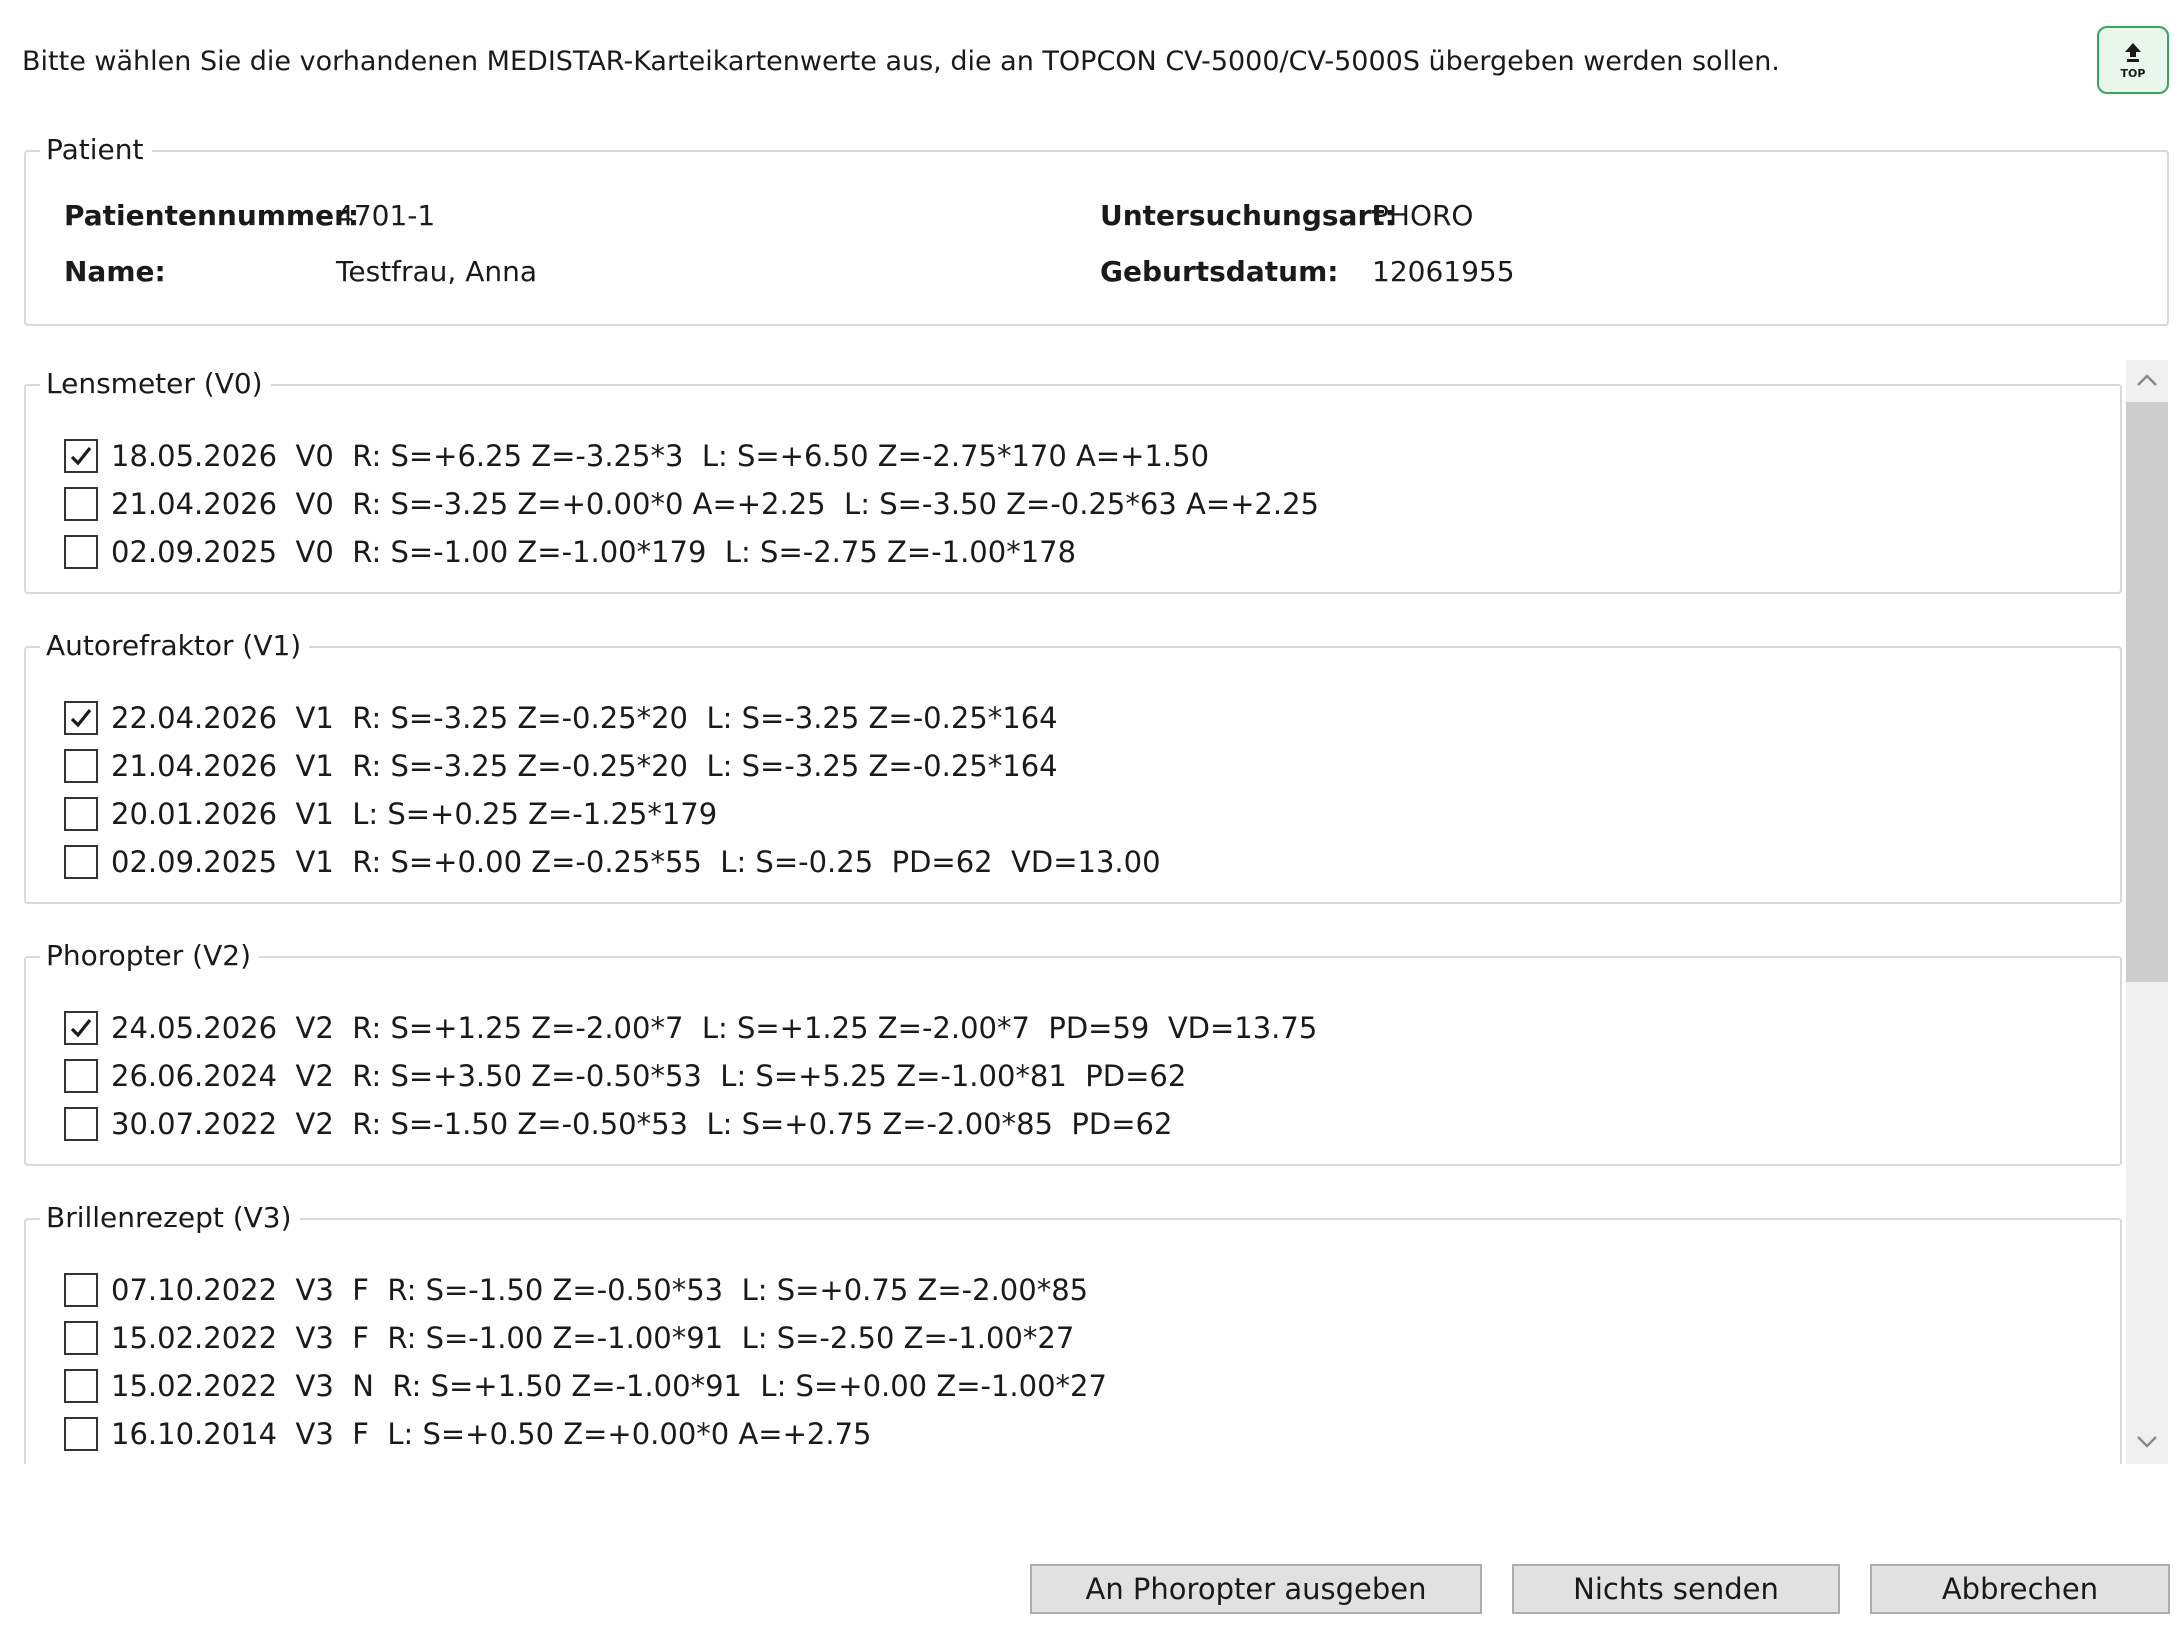 This screenshot has height=1632, width=2182. I want to click on patient-number-label: Patientennummer:, so click(212, 215).